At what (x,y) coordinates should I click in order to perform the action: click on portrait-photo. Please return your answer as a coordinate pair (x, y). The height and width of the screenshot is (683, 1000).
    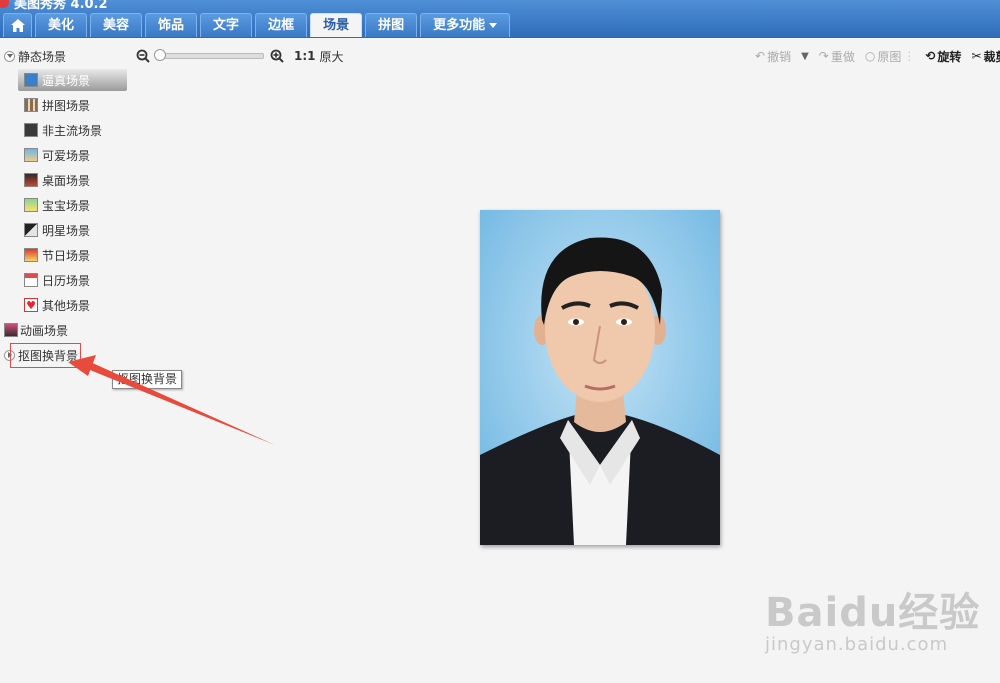
    Looking at the image, I should click on (600, 377).